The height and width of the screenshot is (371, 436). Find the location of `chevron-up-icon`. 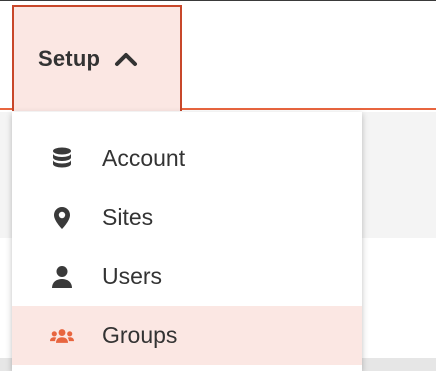

chevron-up-icon is located at coordinates (126, 59).